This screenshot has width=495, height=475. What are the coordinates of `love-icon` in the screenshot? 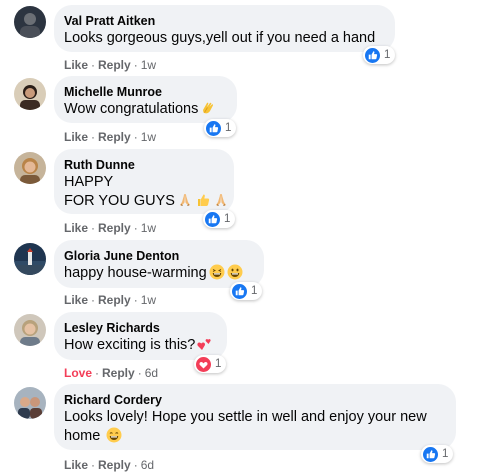 It's located at (203, 364).